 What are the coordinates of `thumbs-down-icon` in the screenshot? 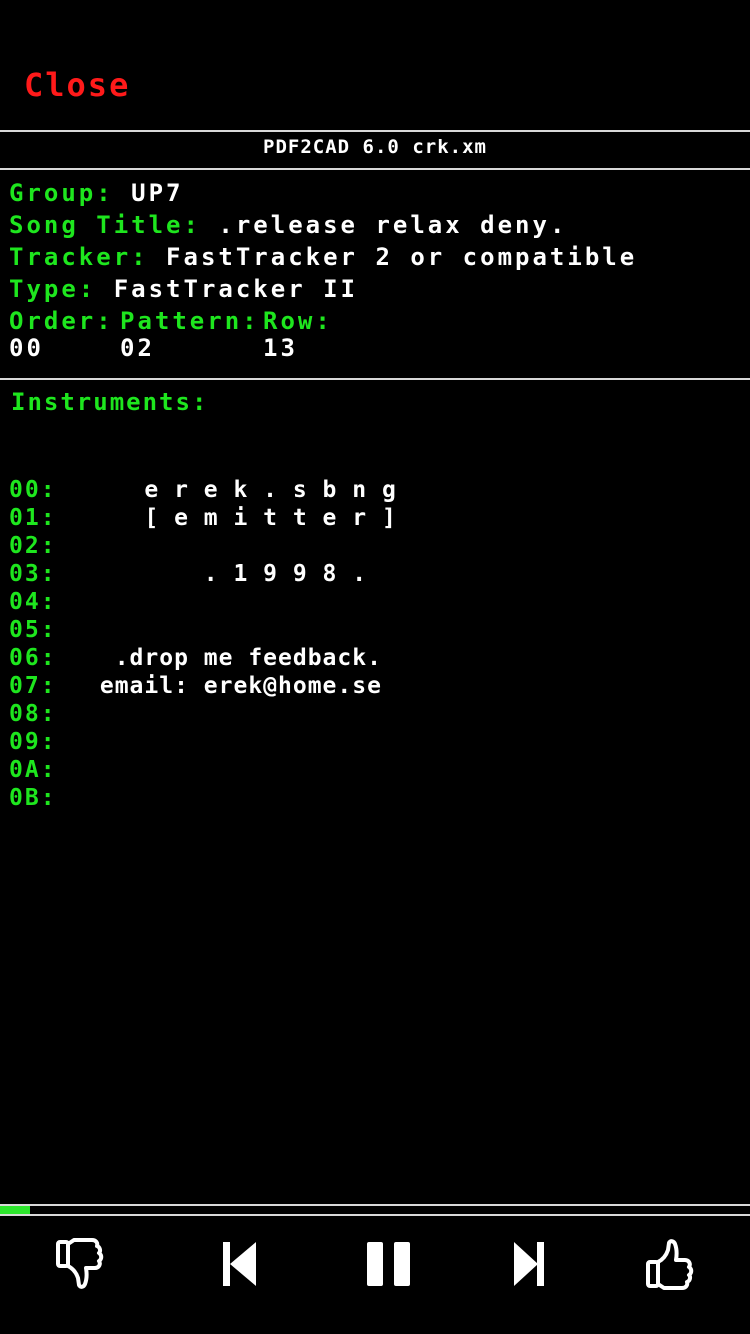 It's located at (80, 1263).